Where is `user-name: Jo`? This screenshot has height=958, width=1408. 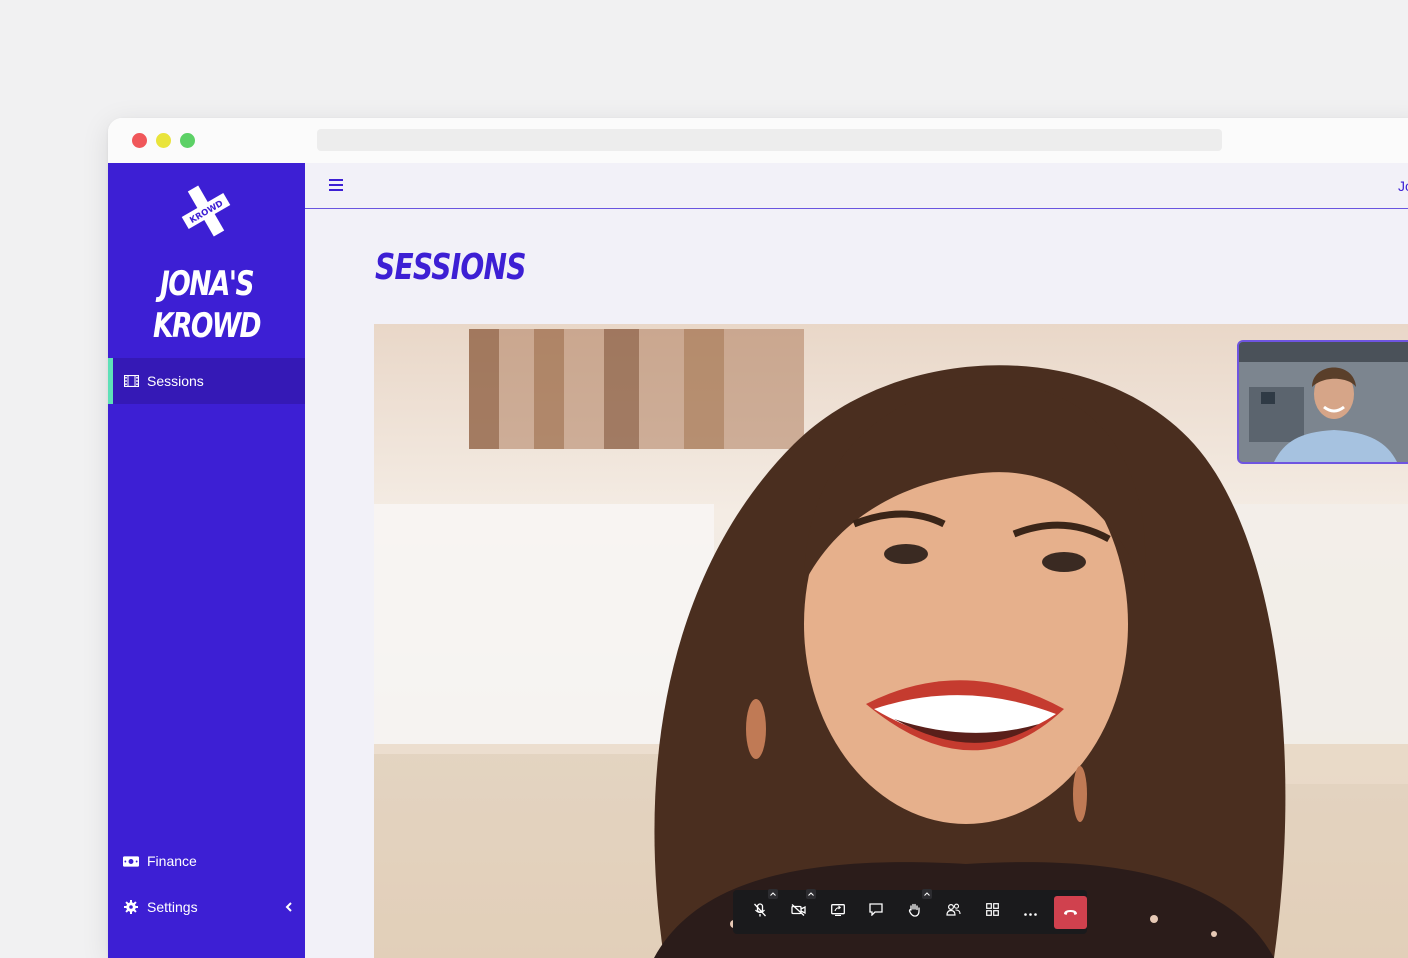
user-name: Jo is located at coordinates (1403, 186).